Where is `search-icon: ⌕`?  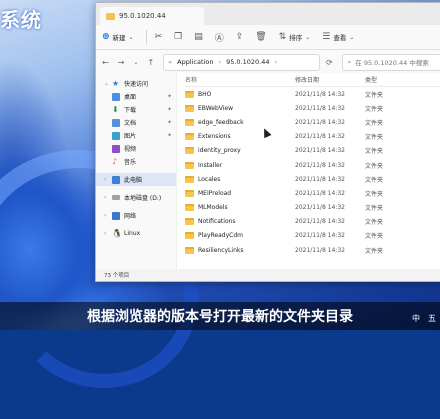
search-icon: ⌕ is located at coordinates (349, 61).